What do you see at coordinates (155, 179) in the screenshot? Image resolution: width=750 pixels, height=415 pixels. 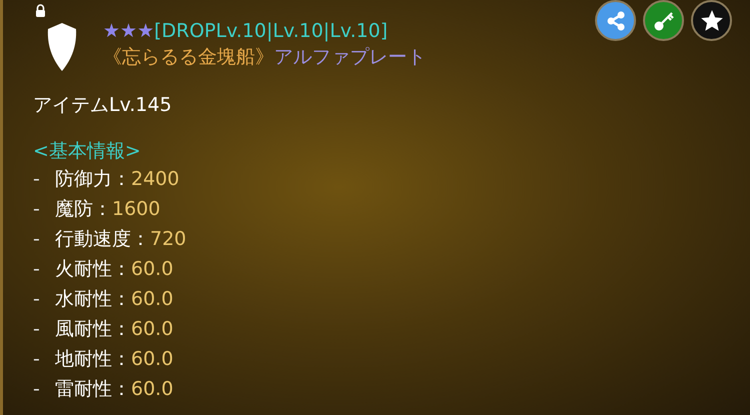 I see `stat-value: 2400` at bounding box center [155, 179].